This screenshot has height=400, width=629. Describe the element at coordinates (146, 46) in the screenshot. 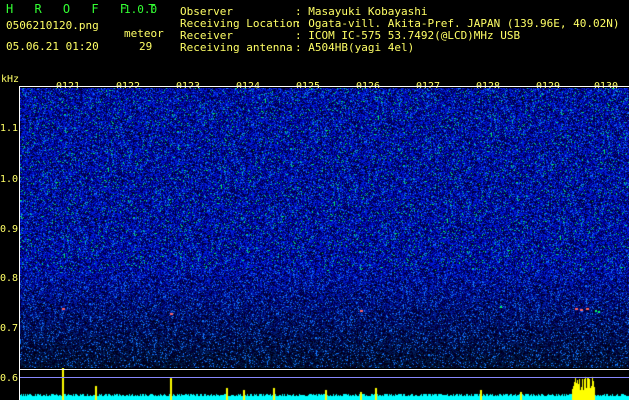

I see `meteor-count: 29` at that location.